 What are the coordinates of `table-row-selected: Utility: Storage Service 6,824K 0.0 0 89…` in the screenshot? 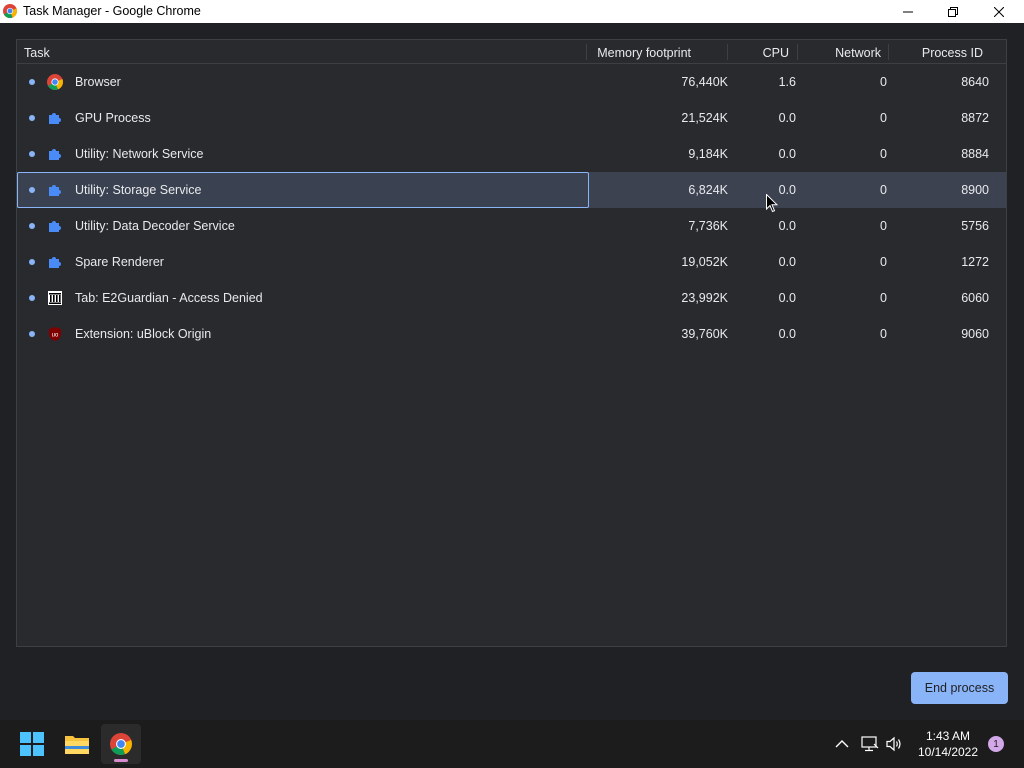 It's located at (511, 190).